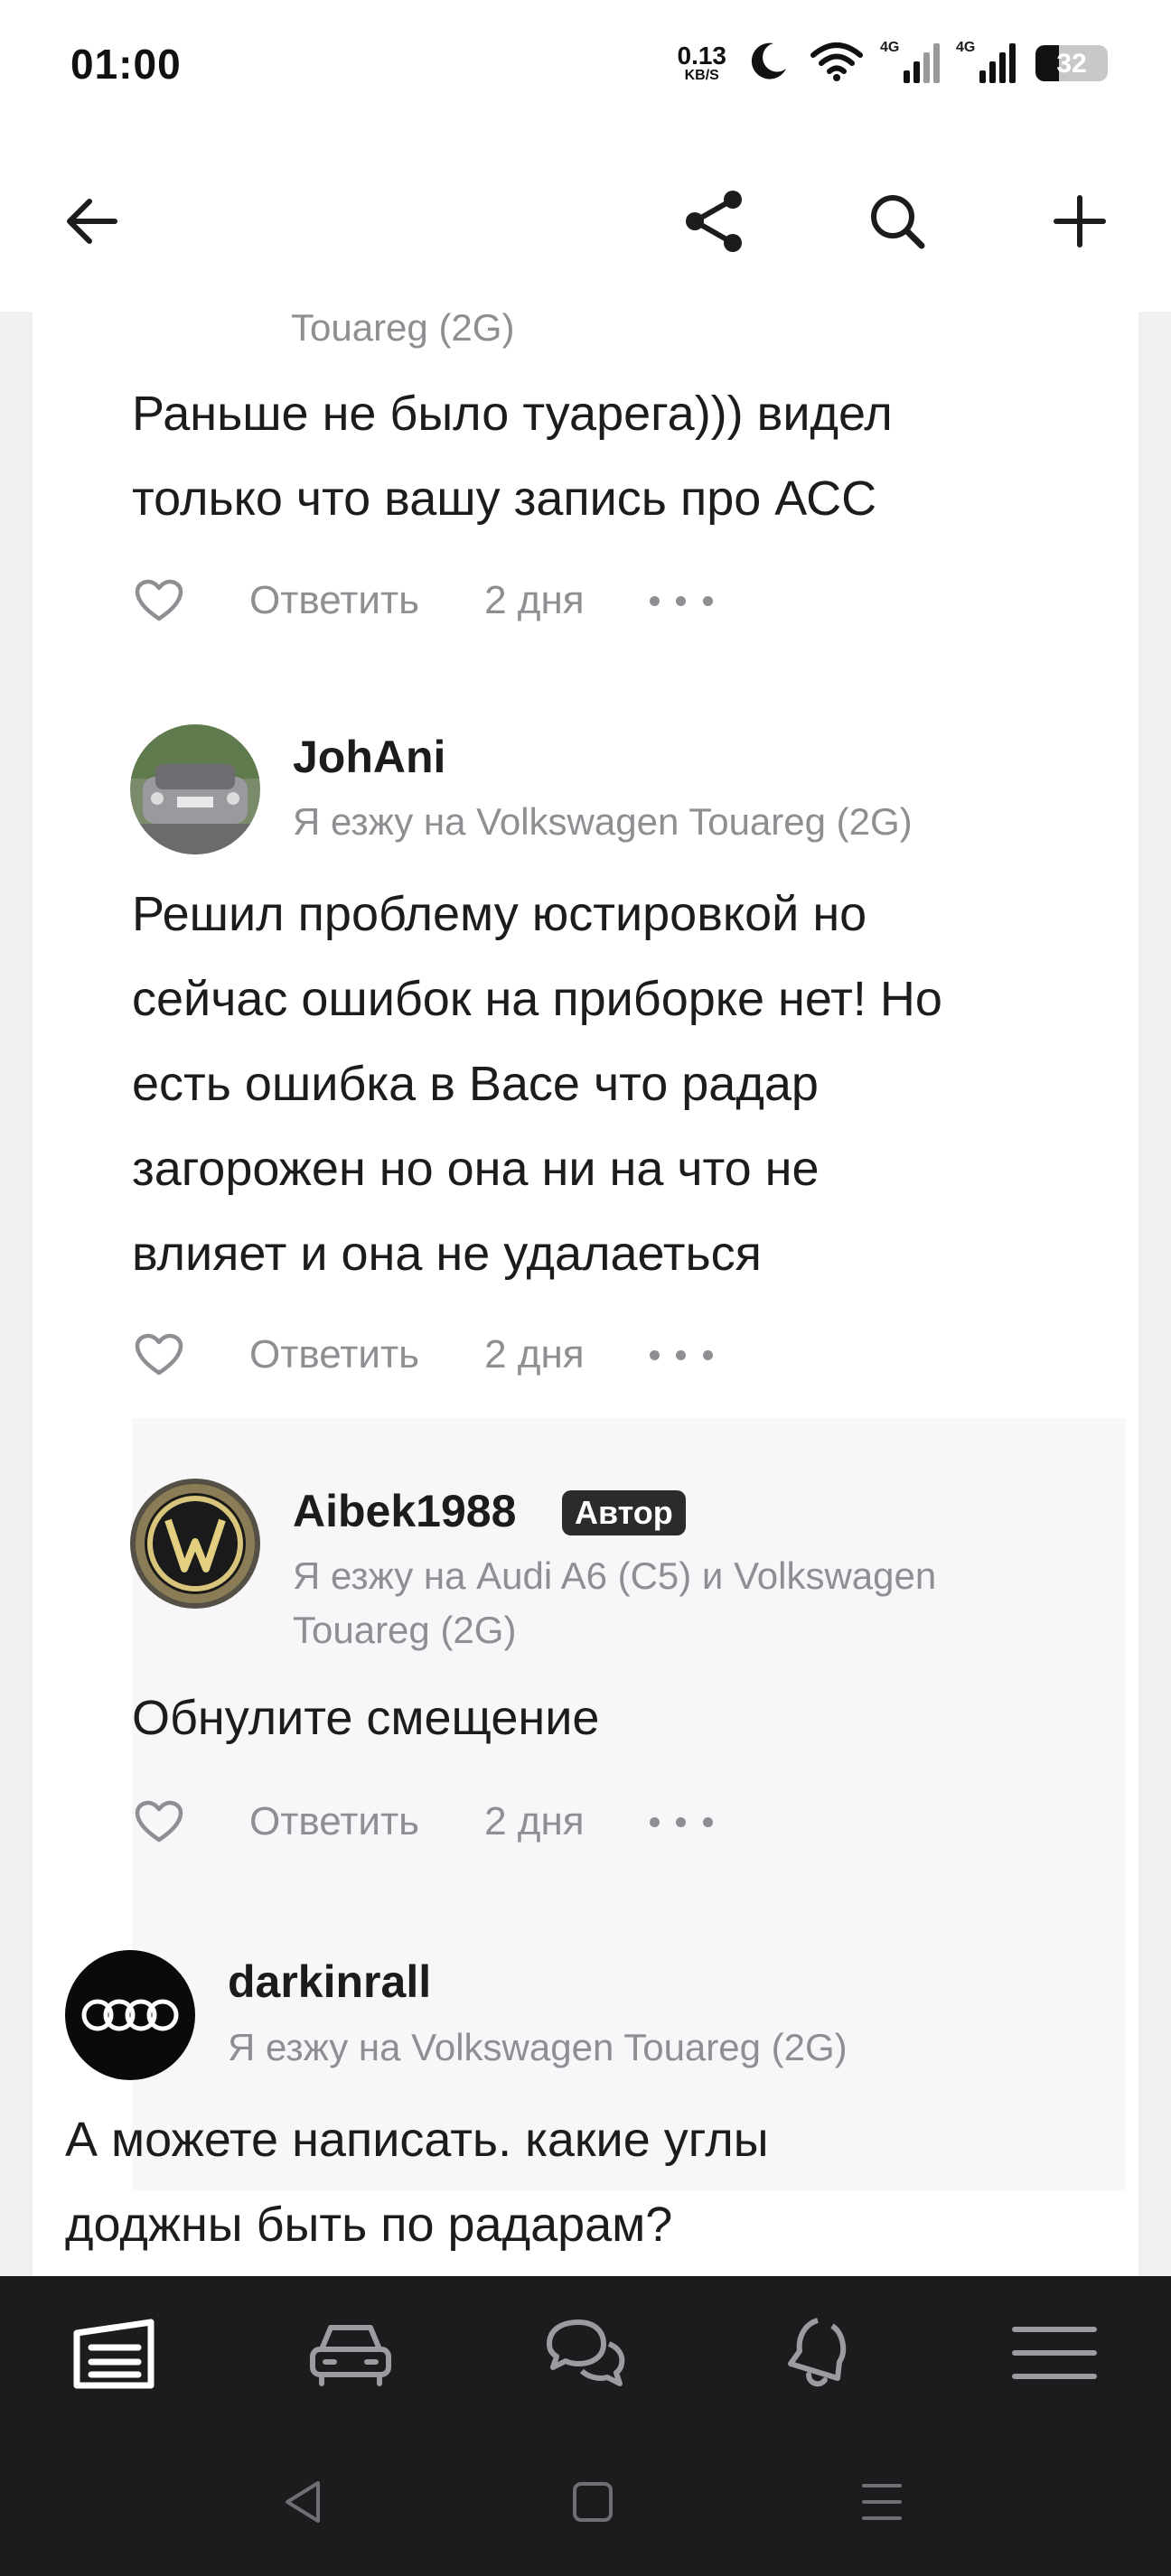 The height and width of the screenshot is (2576, 1171). What do you see at coordinates (447, 1254) in the screenshot?
I see `comment-text-line: влияет и она не удалаеться` at bounding box center [447, 1254].